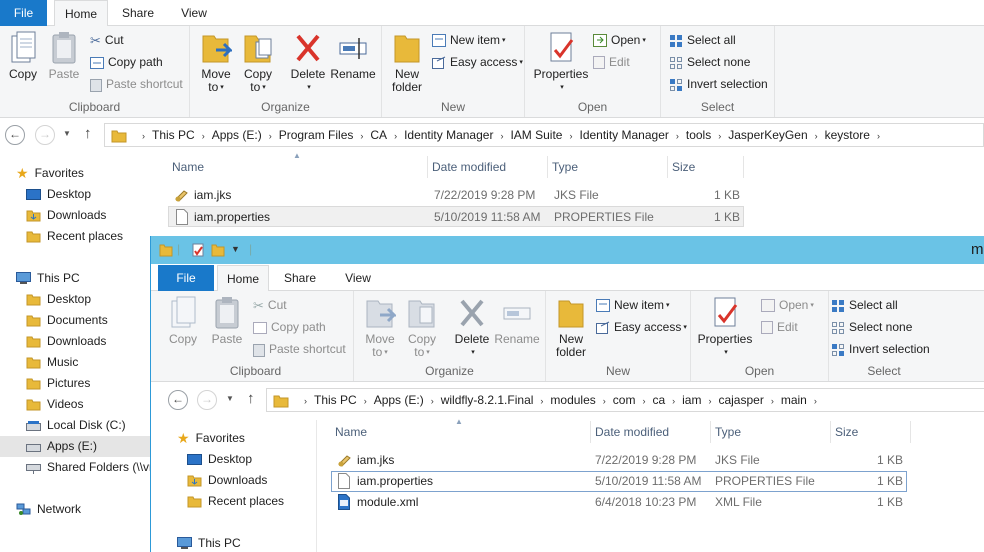 This screenshot has height=552, width=984. Describe the element at coordinates (23, 55) in the screenshot. I see `copy-button: Copy` at that location.